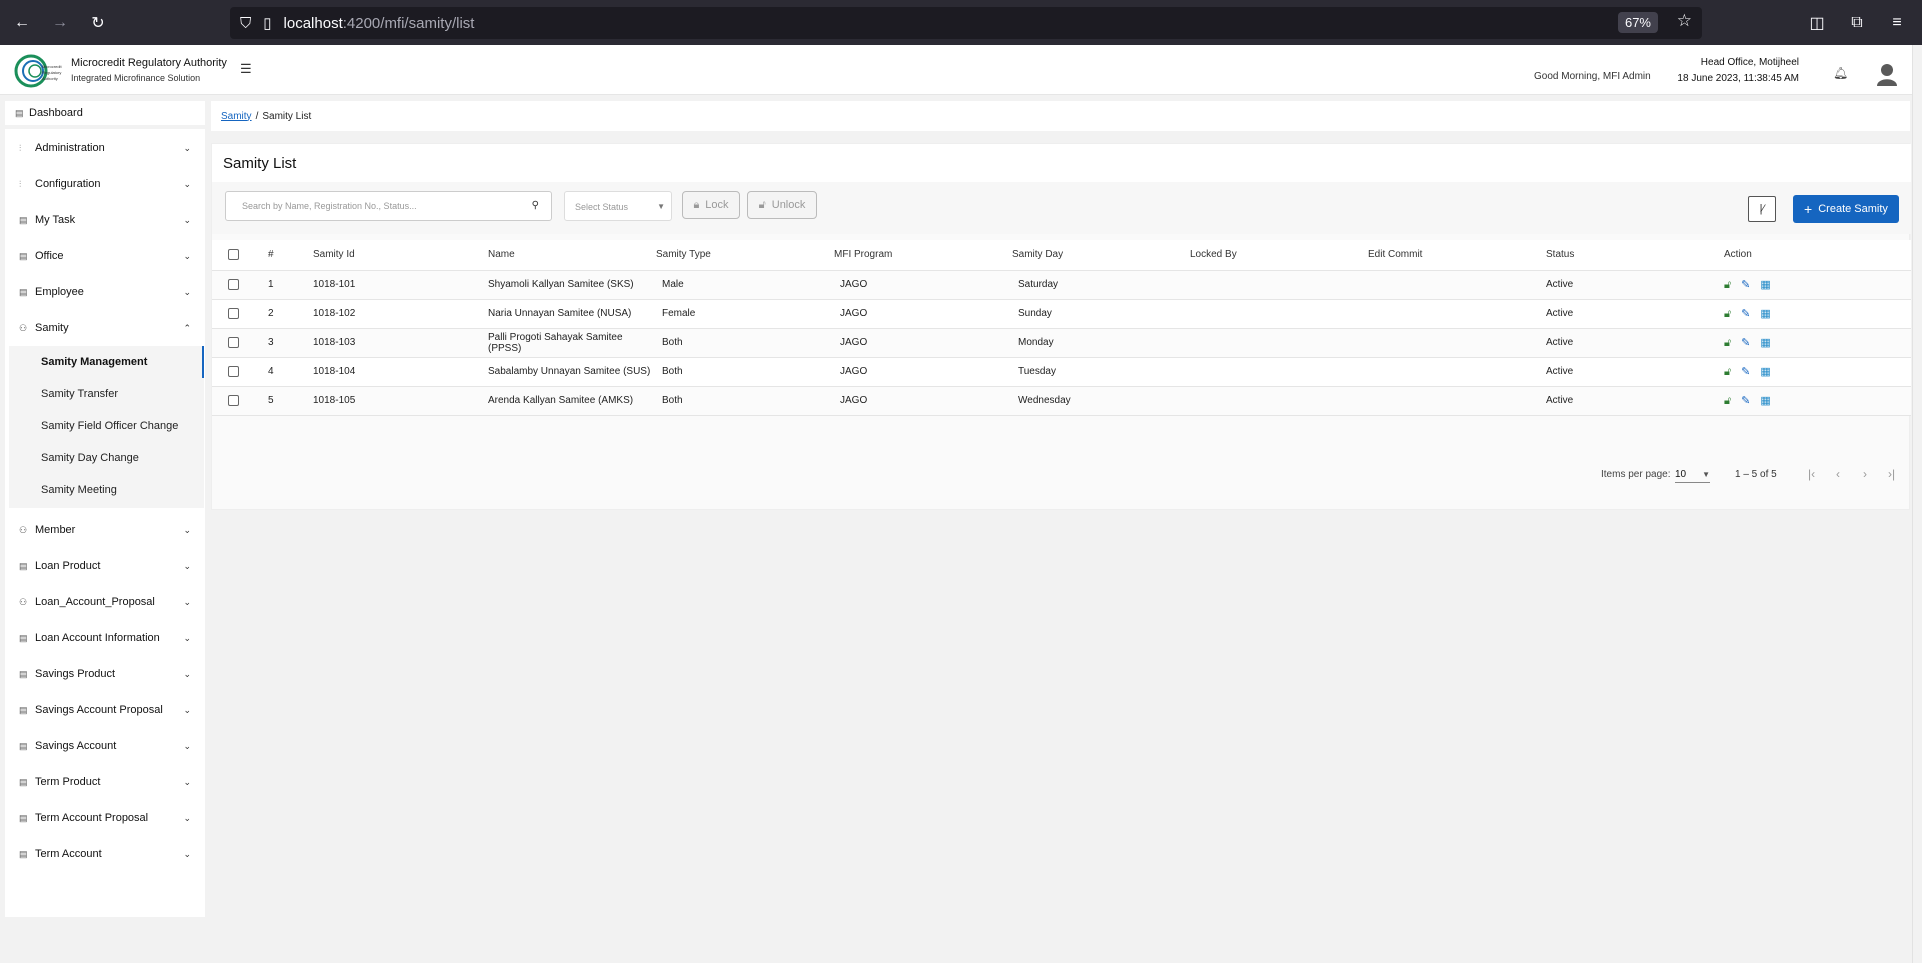  Describe the element at coordinates (1887, 74) in the screenshot. I see `user-avatar` at that location.